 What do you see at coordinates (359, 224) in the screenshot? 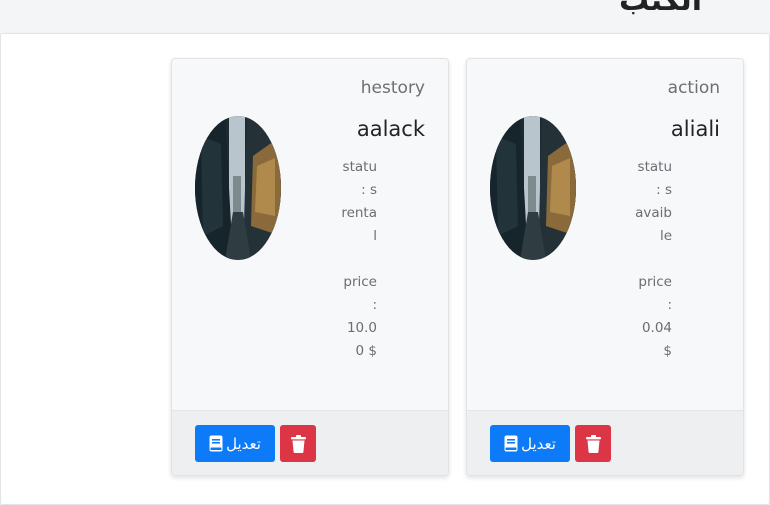
I see `status-value: rental` at bounding box center [359, 224].